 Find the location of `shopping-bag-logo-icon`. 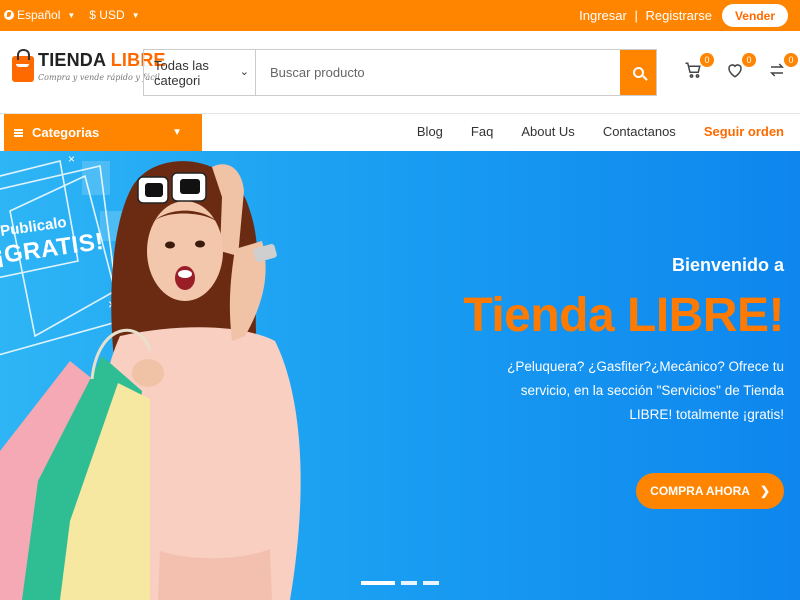

shopping-bag-logo-icon is located at coordinates (23, 65).